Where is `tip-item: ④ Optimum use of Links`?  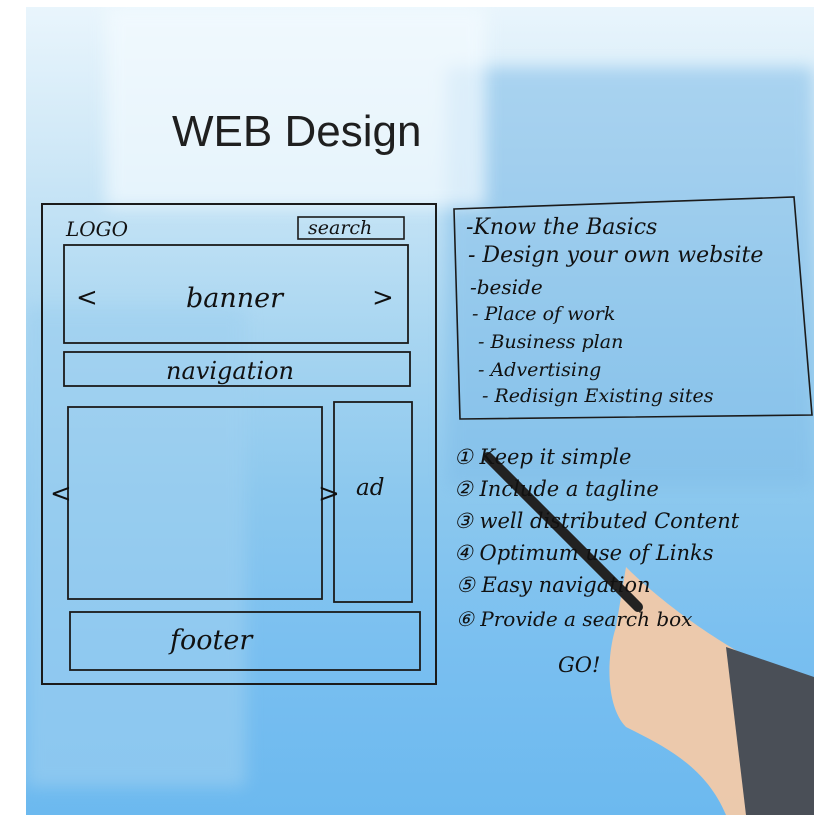
tip-item: ④ Optimum use of Links is located at coordinates (584, 553).